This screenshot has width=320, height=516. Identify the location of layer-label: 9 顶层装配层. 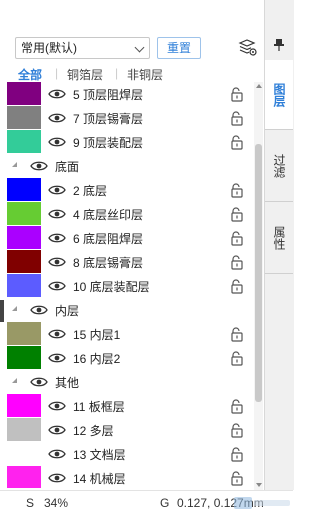
(108, 143).